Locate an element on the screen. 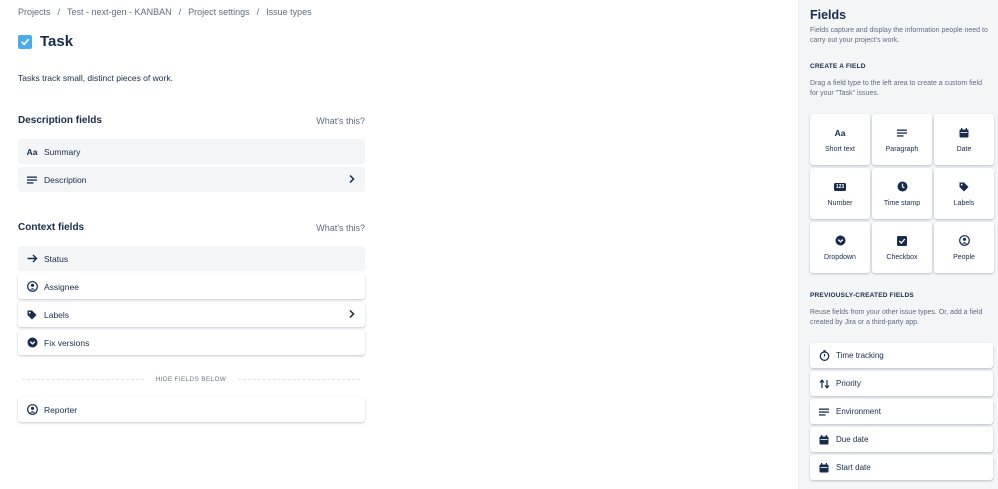 The width and height of the screenshot is (998, 489). tile-label: Time stamp is located at coordinates (902, 203).